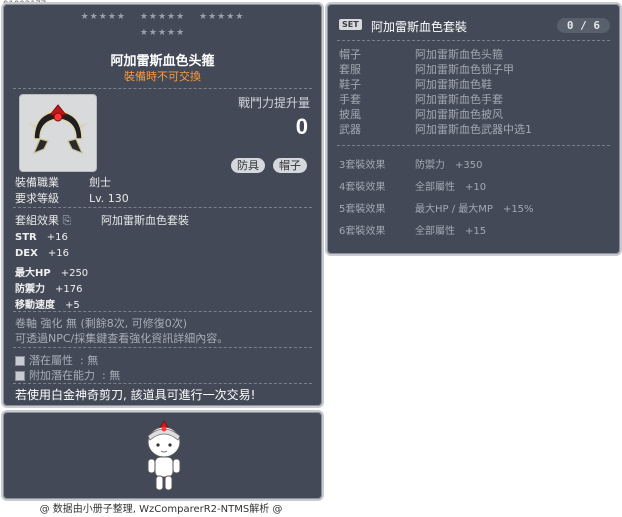 This screenshot has height=517, width=622. I want to click on footer-credit: @ 数据由小册子整理, WzComparerR2-NTMS解析 @, so click(161, 509).